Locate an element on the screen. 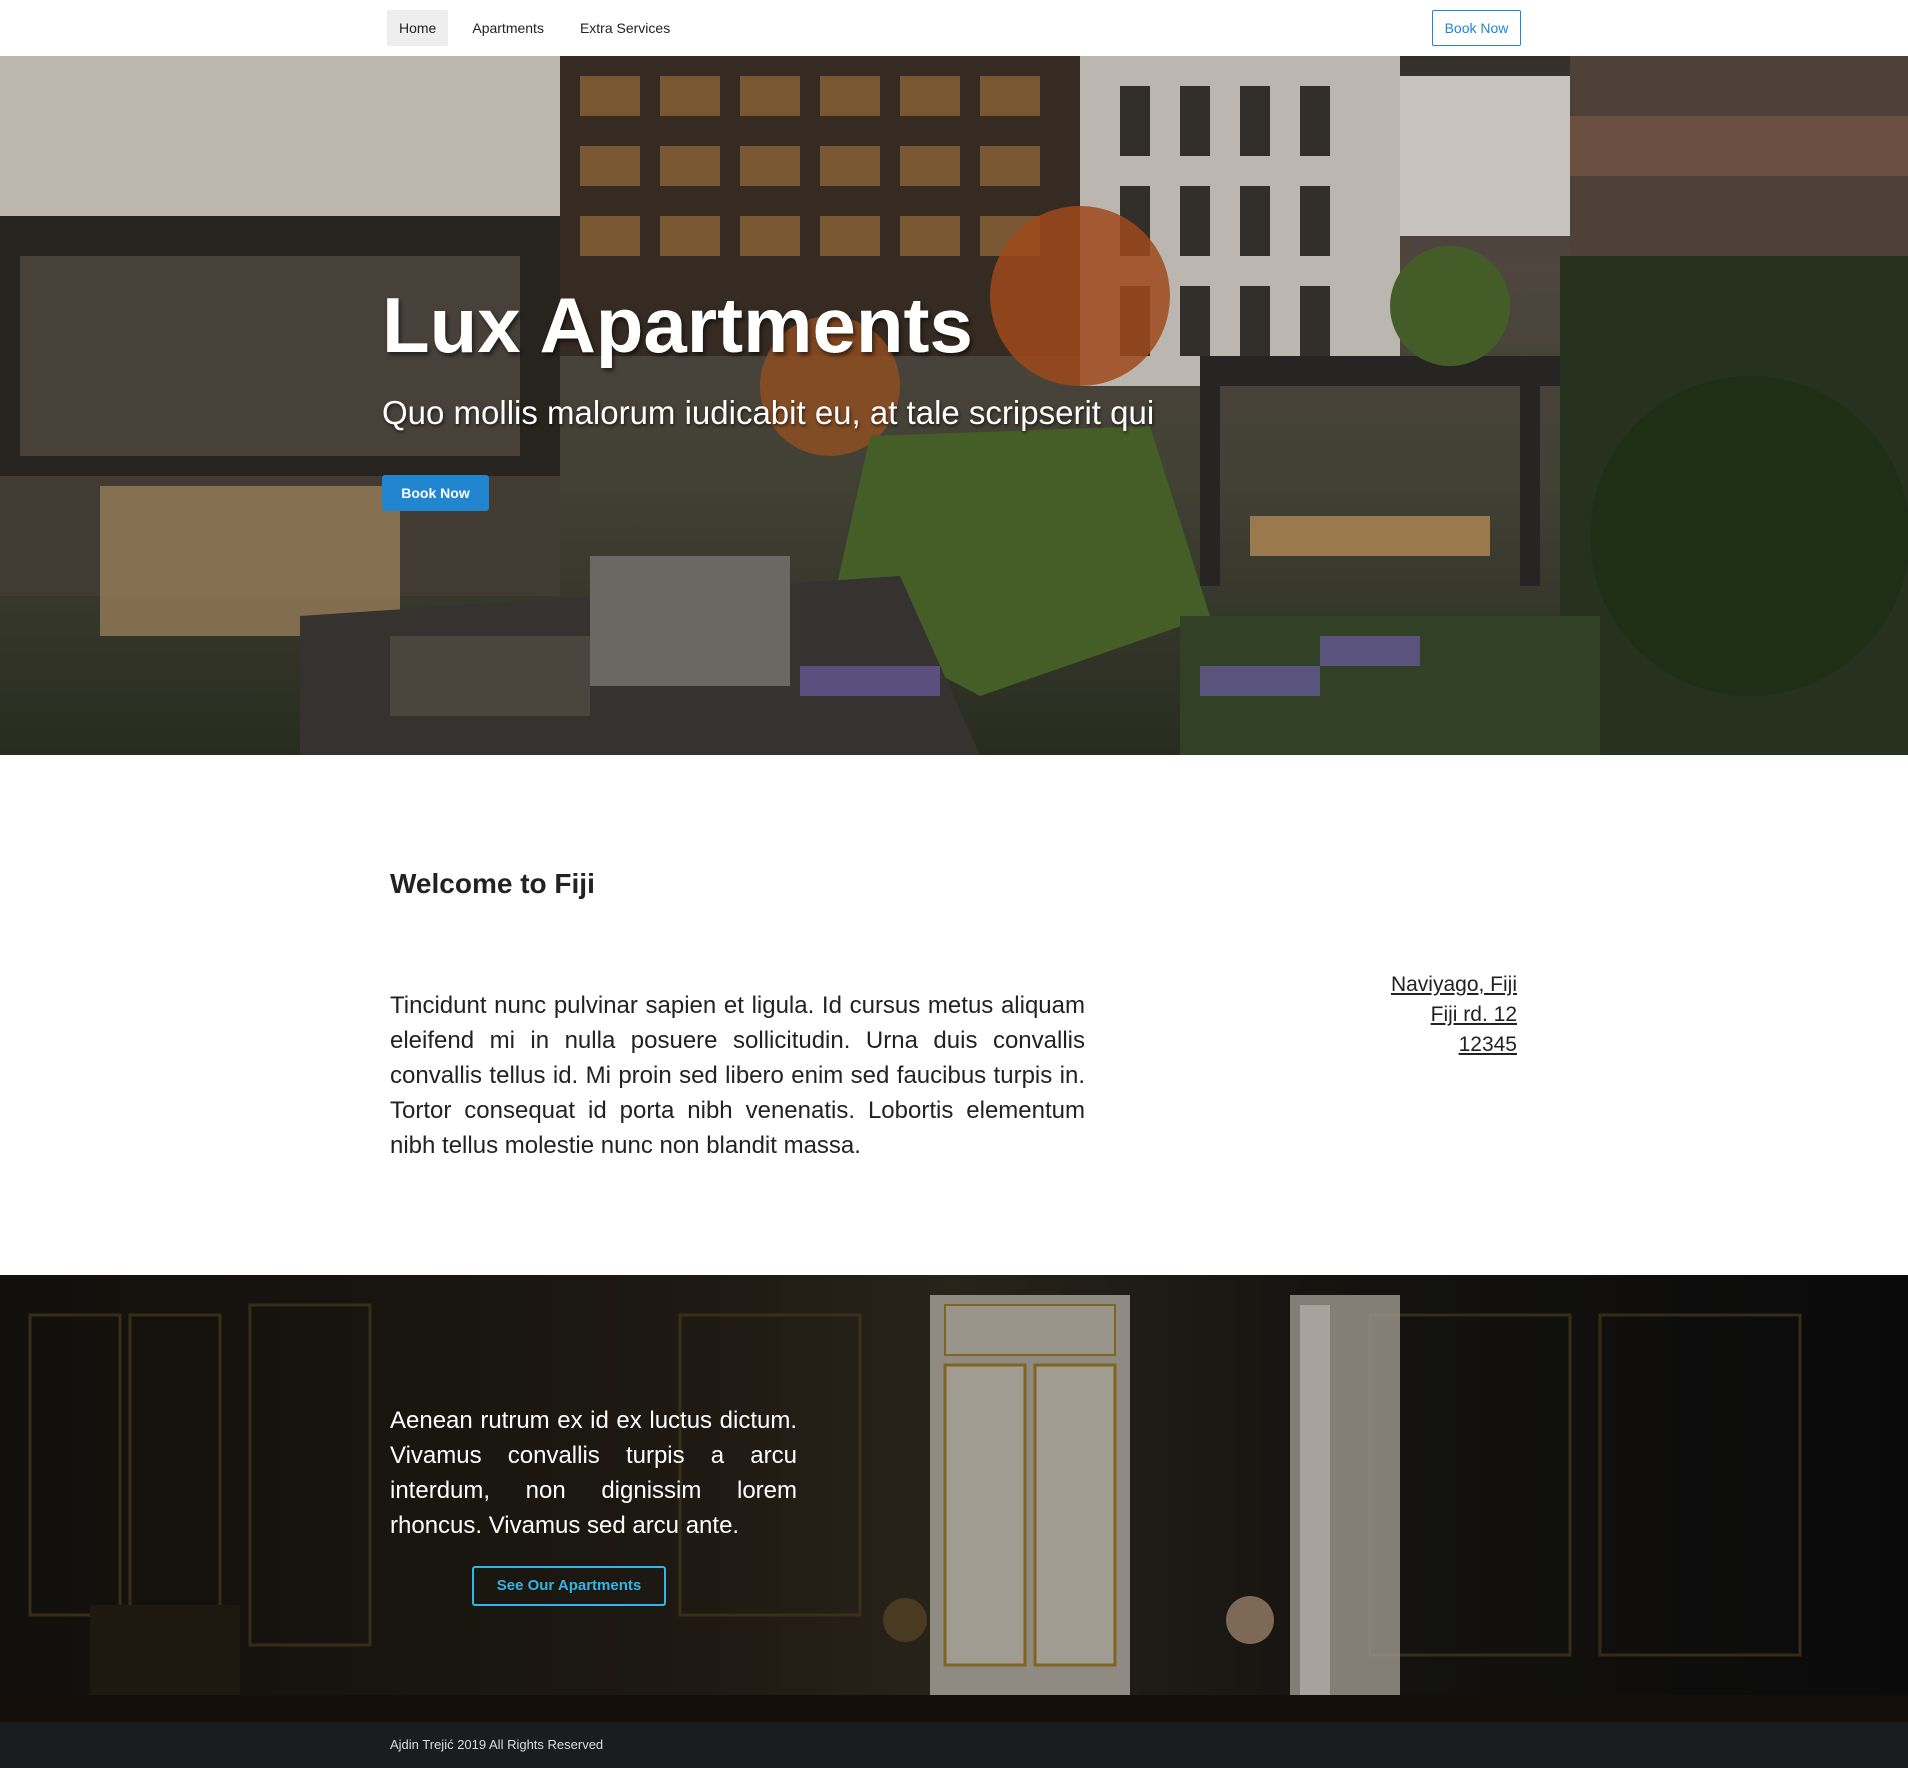 This screenshot has width=1908, height=1768. see-apartments-button: See Our Apartments is located at coordinates (569, 1586).